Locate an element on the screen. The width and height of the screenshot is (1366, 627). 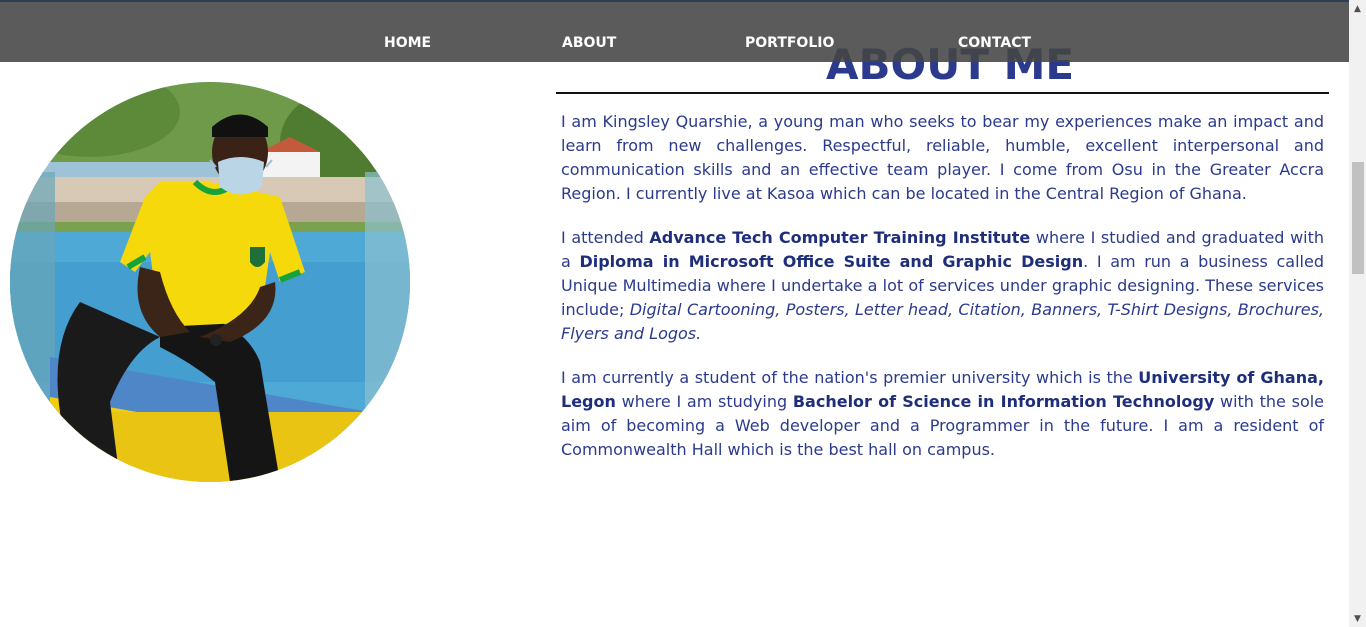
institute-name: Advance Tech Computer Training Institute is located at coordinates (840, 237).